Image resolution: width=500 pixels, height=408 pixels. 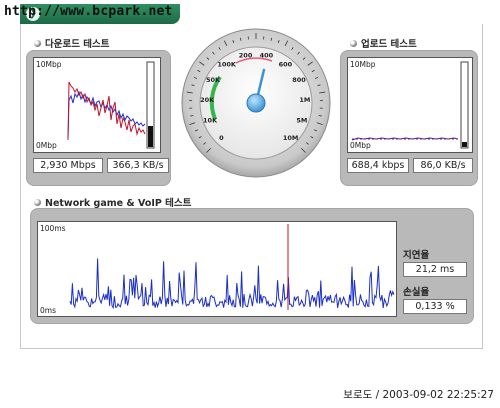 What do you see at coordinates (360, 145) in the screenshot?
I see `upload-ymin-label: 0Mbp` at bounding box center [360, 145].